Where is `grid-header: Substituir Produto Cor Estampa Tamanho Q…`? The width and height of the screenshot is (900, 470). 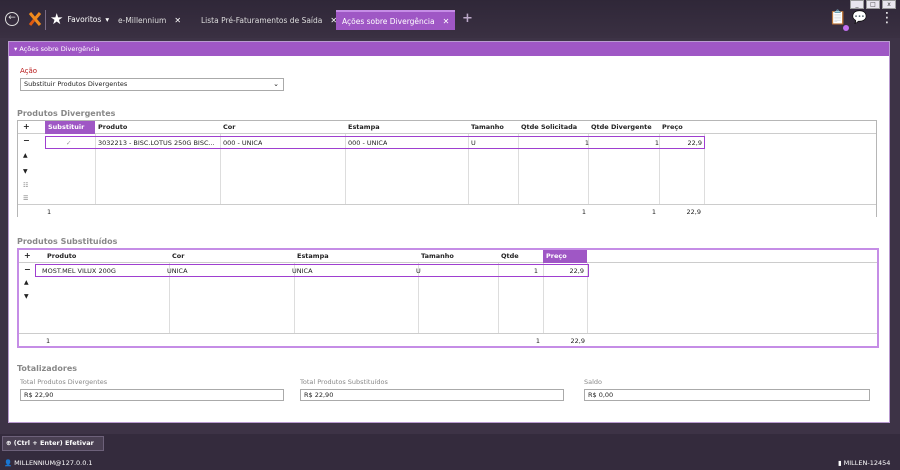
grid-header: Substituir Produto Cor Estampa Tamanho Q… is located at coordinates (447, 127).